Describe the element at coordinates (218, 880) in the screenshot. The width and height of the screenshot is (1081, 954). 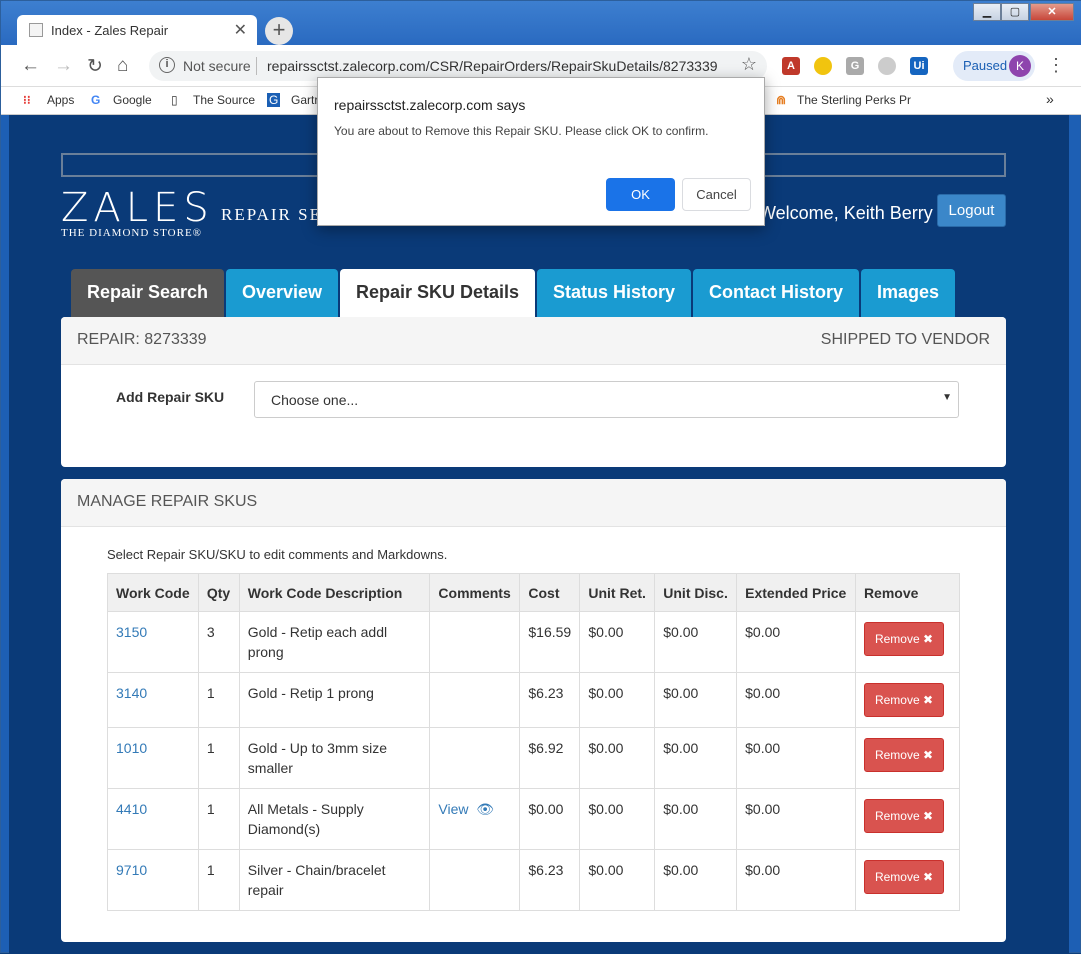
I see `qty-cell: 1` at that location.